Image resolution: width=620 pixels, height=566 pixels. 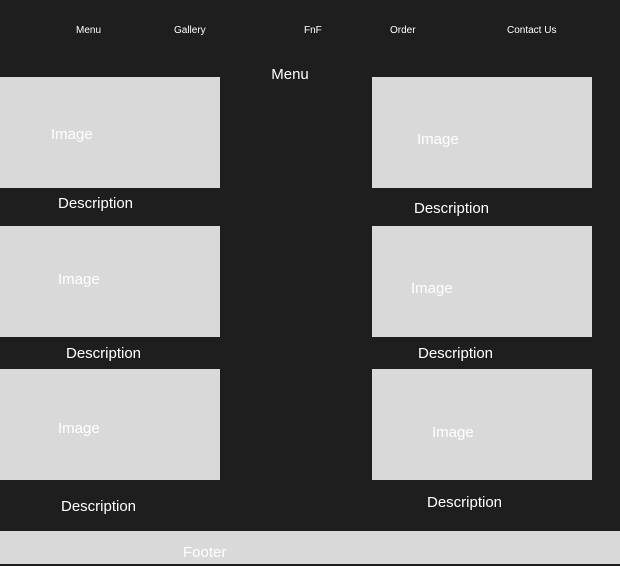 I want to click on menu-card-description-5: Description, so click(x=99, y=506).